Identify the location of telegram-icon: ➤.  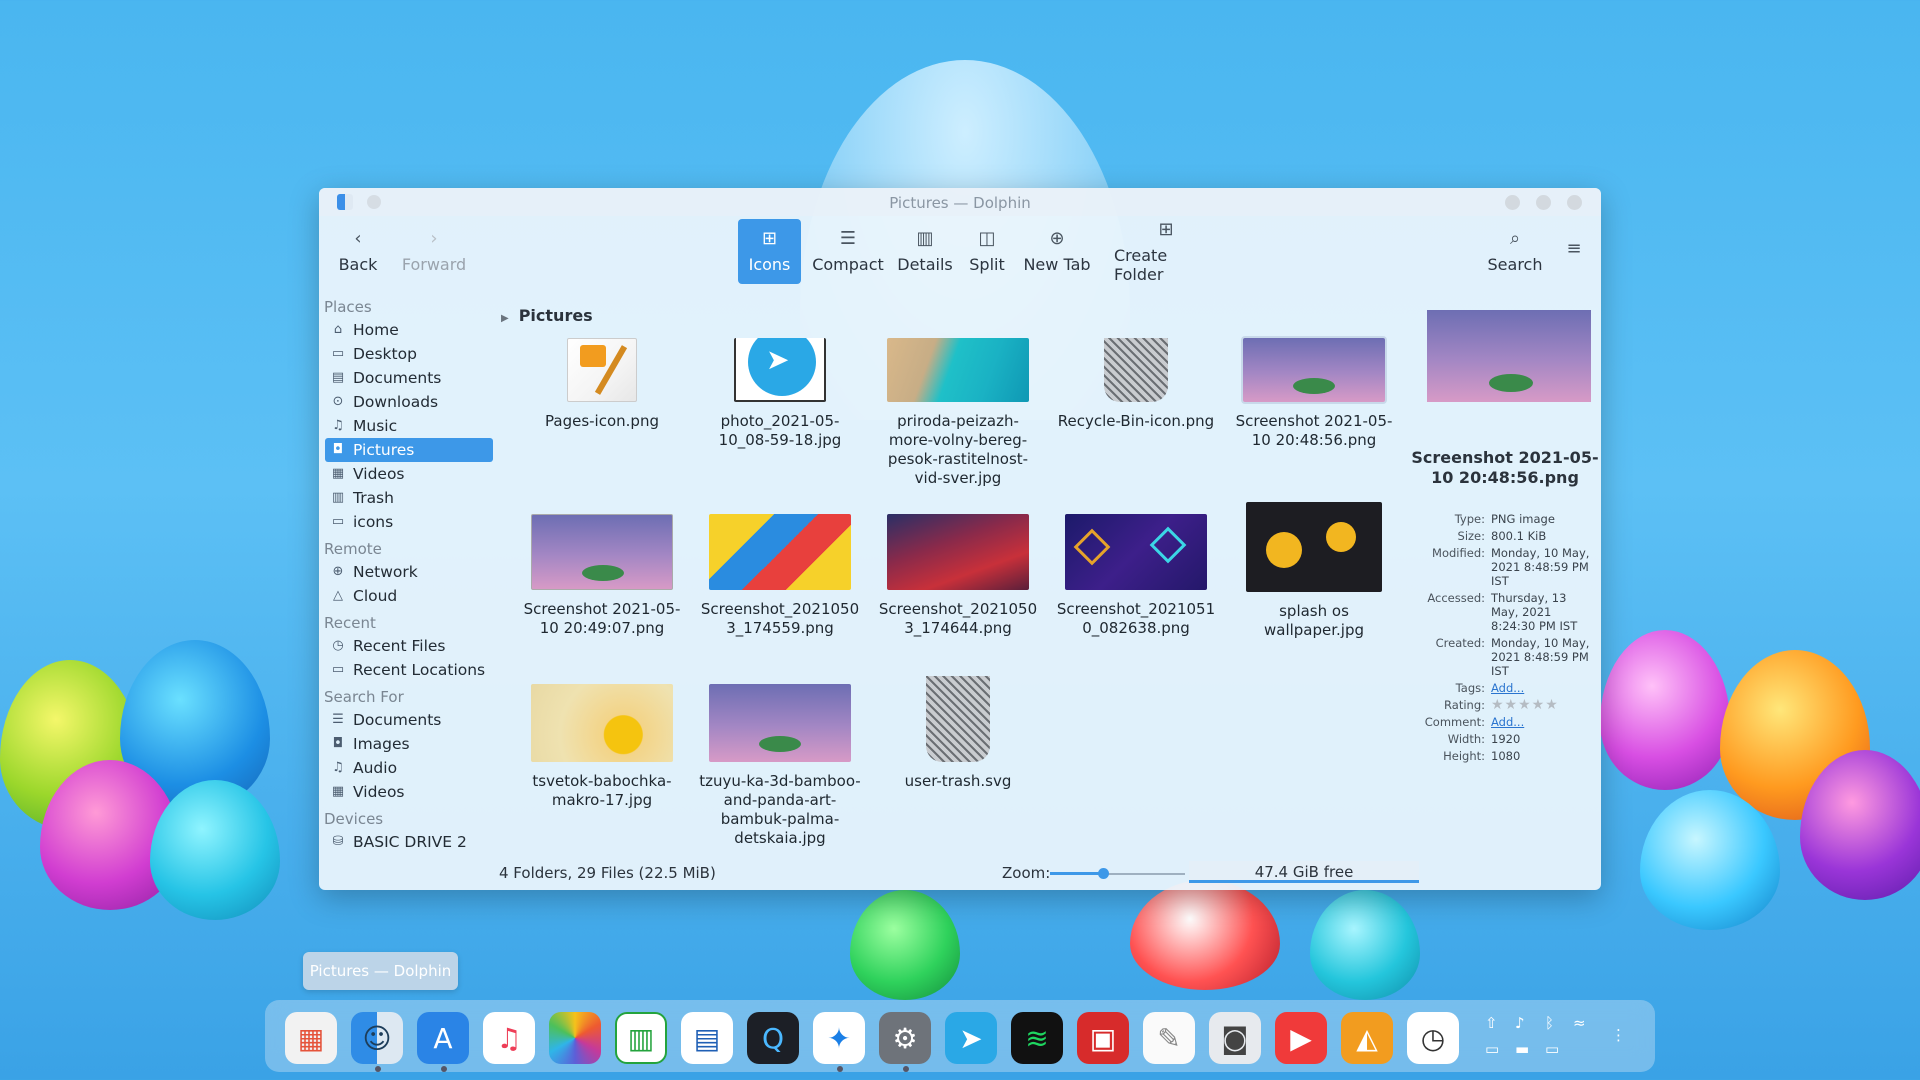
(971, 1038).